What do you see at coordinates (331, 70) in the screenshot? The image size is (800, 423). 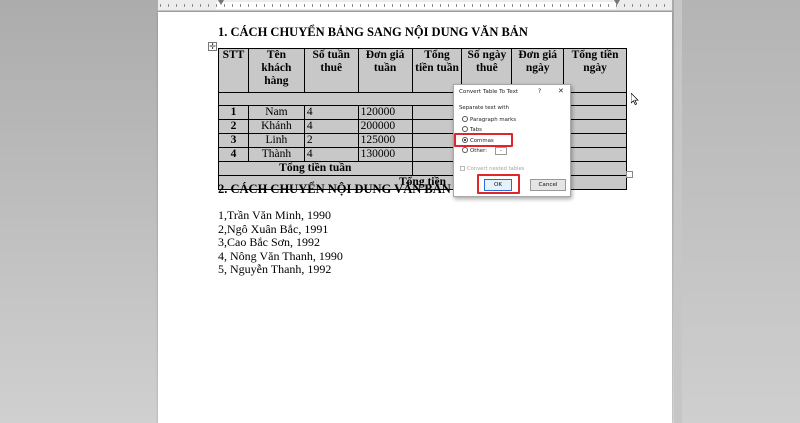 I see `header-weeks: Số tuần thuê` at bounding box center [331, 70].